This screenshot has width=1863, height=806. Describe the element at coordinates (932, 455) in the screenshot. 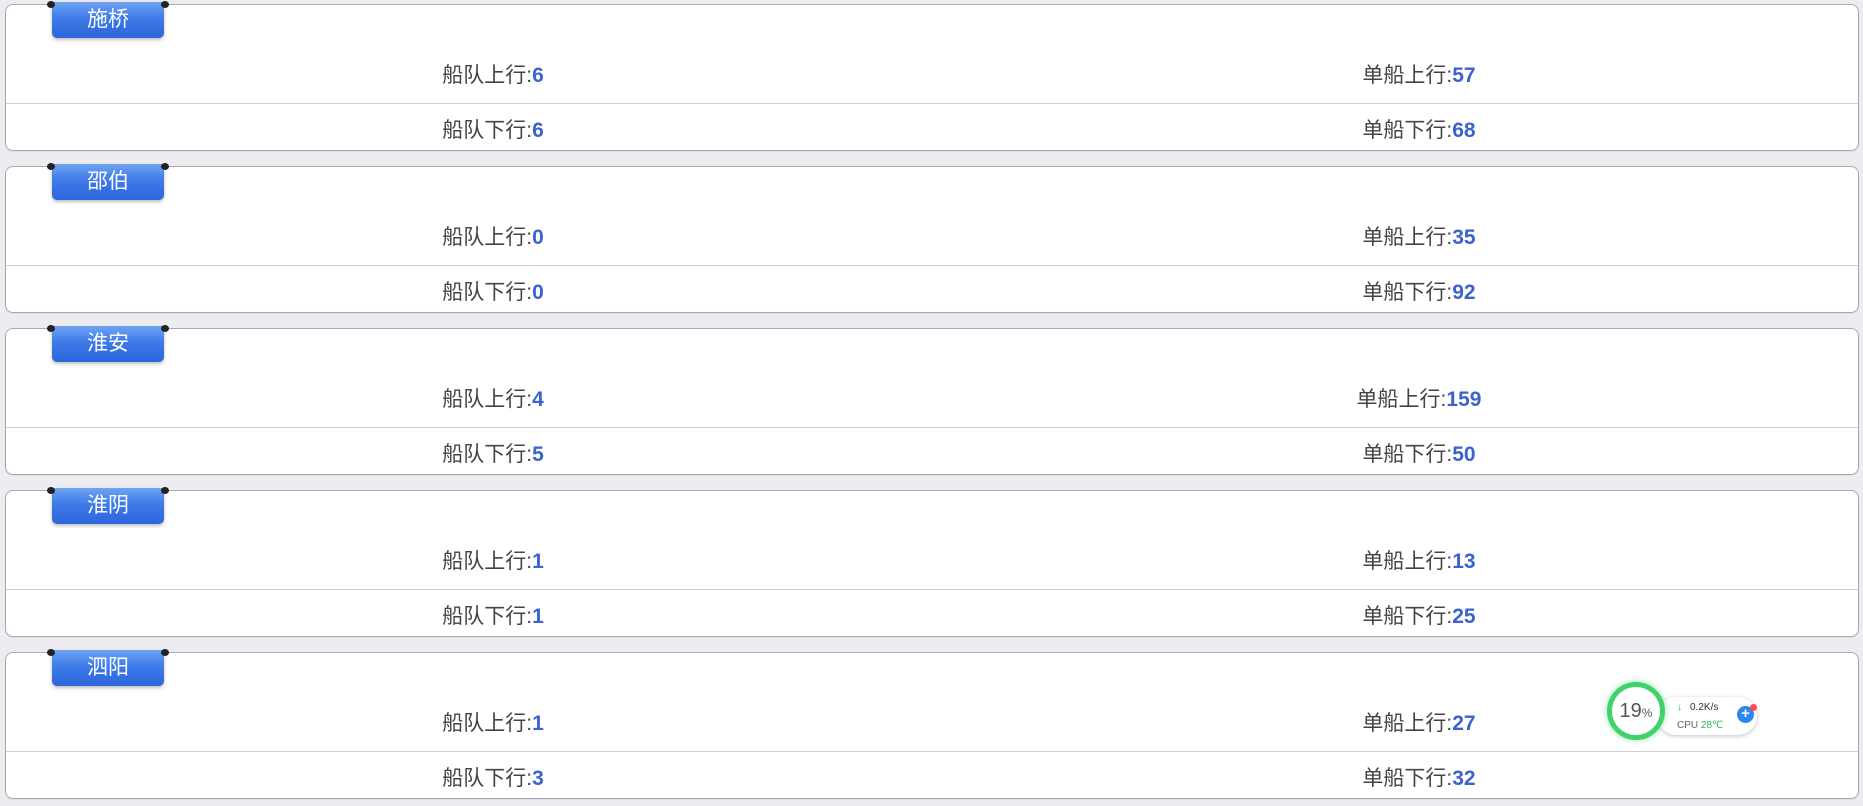

I see `downstream-row: 船队下行:5 单船下行:50` at that location.